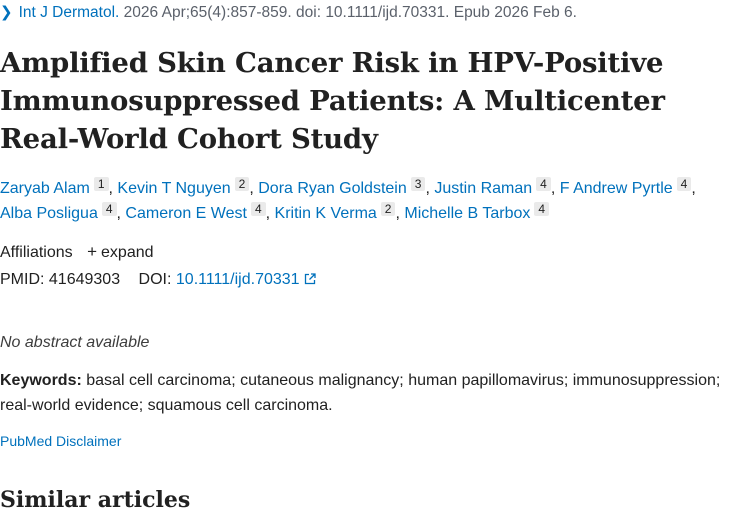 The image size is (750, 514). I want to click on doi-link: 10.1111/ijd.70331, so click(246, 279).